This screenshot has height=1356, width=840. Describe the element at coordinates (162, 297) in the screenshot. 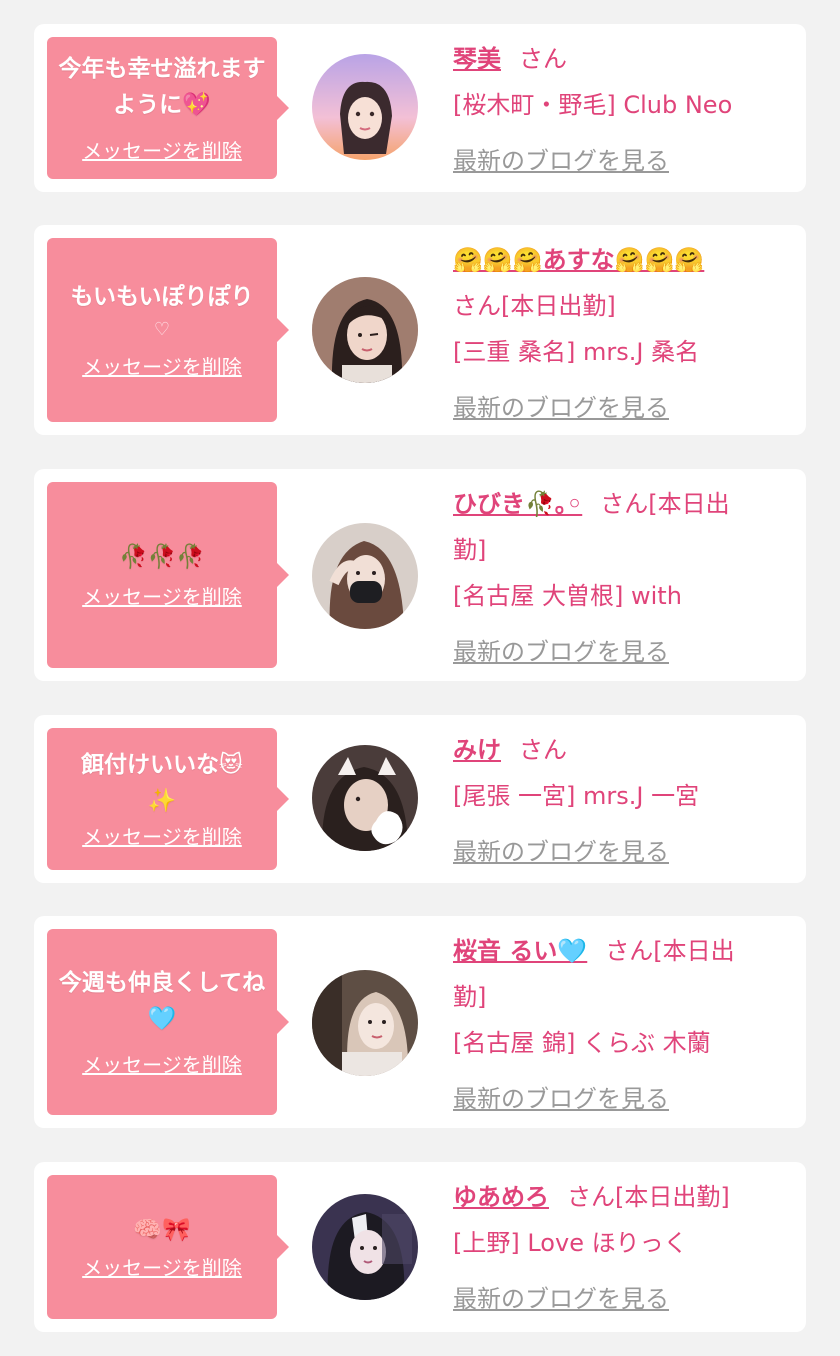

I see `message-text: もいもいぽりぽり` at that location.